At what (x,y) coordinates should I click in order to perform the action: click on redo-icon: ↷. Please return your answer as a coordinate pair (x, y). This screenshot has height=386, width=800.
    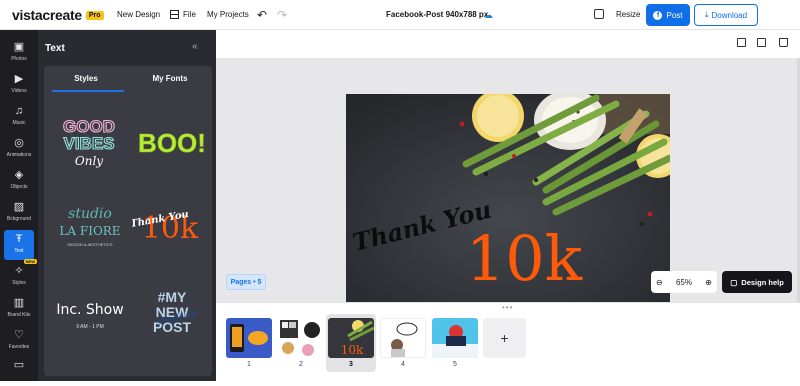
    Looking at the image, I should click on (282, 15).